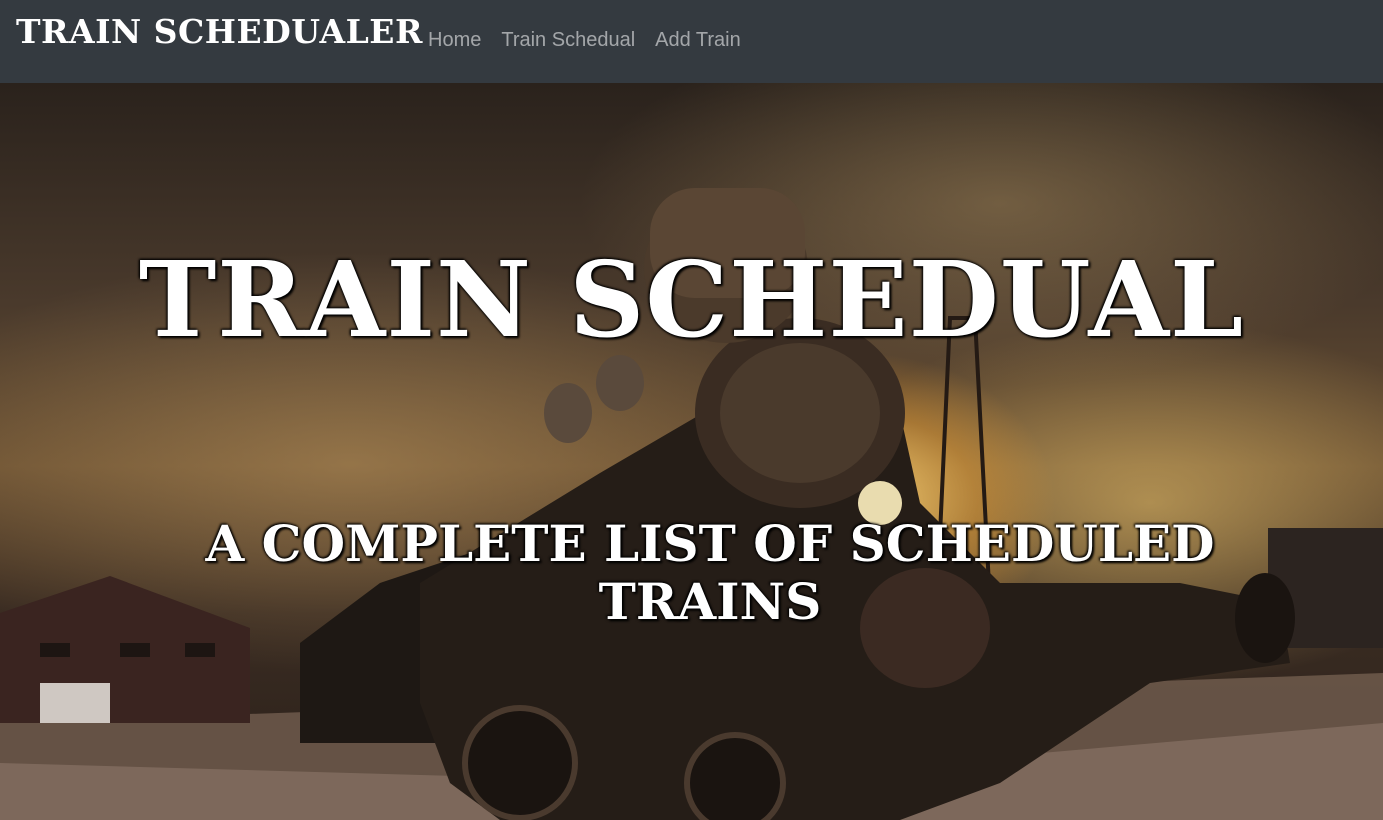 This screenshot has height=820, width=1383. I want to click on nav-links: Home Train Schedual Add Train, so click(584, 40).